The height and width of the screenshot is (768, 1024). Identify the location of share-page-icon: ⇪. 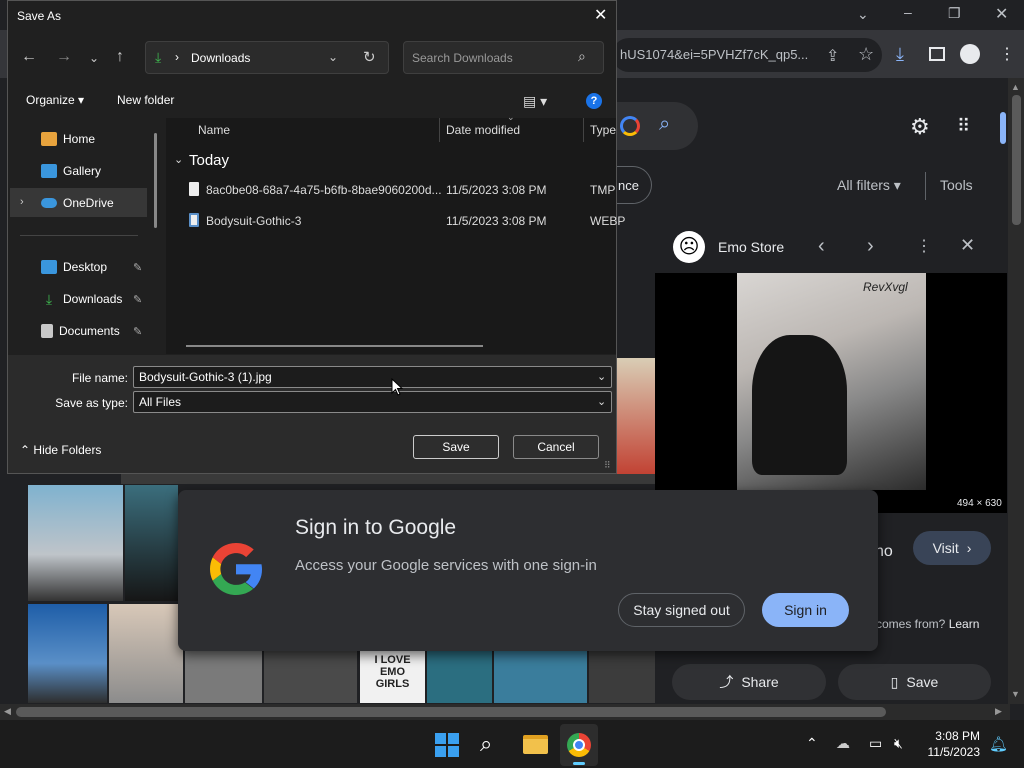
(832, 56).